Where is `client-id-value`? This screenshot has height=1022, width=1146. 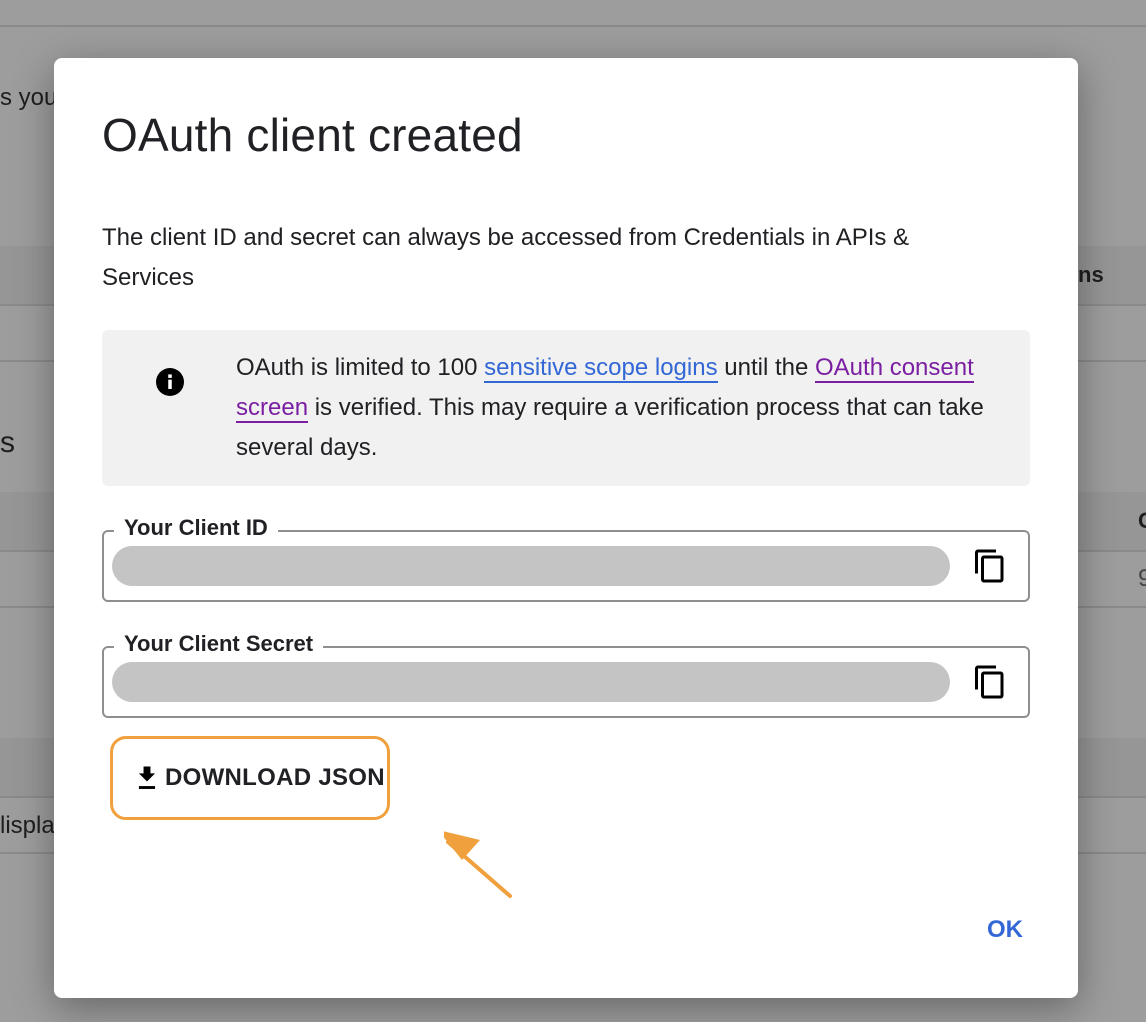 client-id-value is located at coordinates (531, 566).